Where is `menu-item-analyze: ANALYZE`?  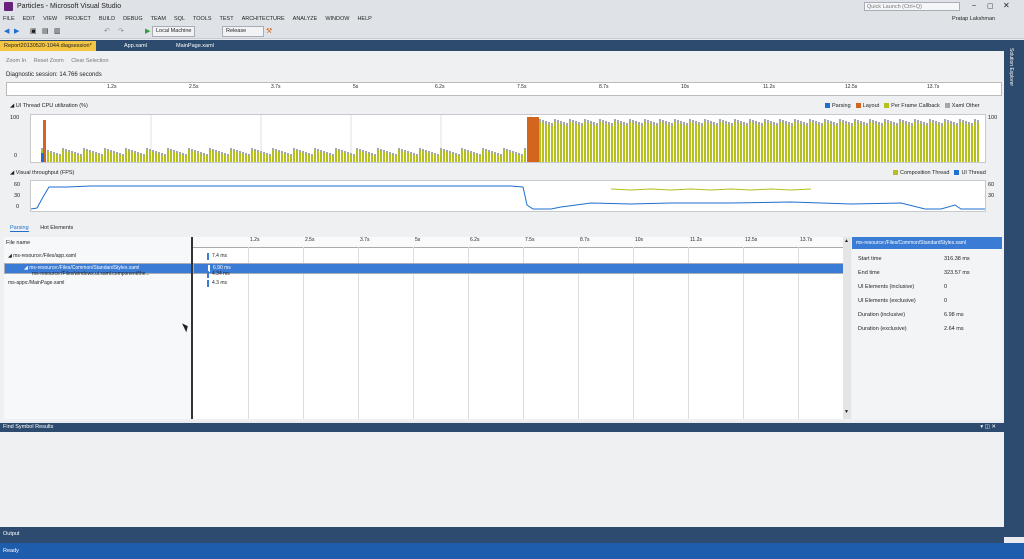 menu-item-analyze: ANALYZE is located at coordinates (305, 19).